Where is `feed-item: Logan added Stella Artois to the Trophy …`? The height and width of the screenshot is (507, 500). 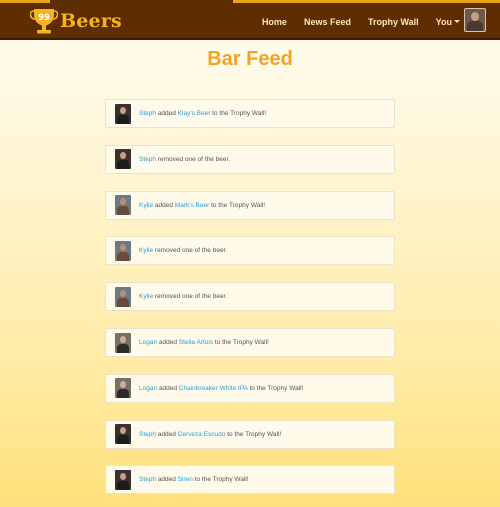
feed-item: Logan added Stella Artois to the Trophy … is located at coordinates (250, 342).